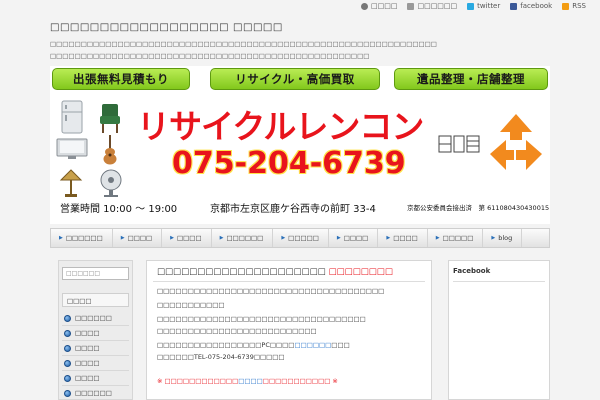  I want to click on notice-link: □□□□, so click(250, 381).